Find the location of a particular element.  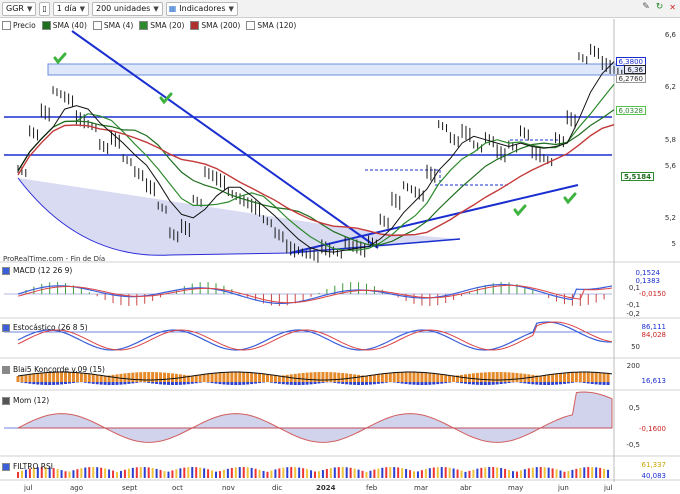

x-axis-label: abr is located at coordinates (466, 488).